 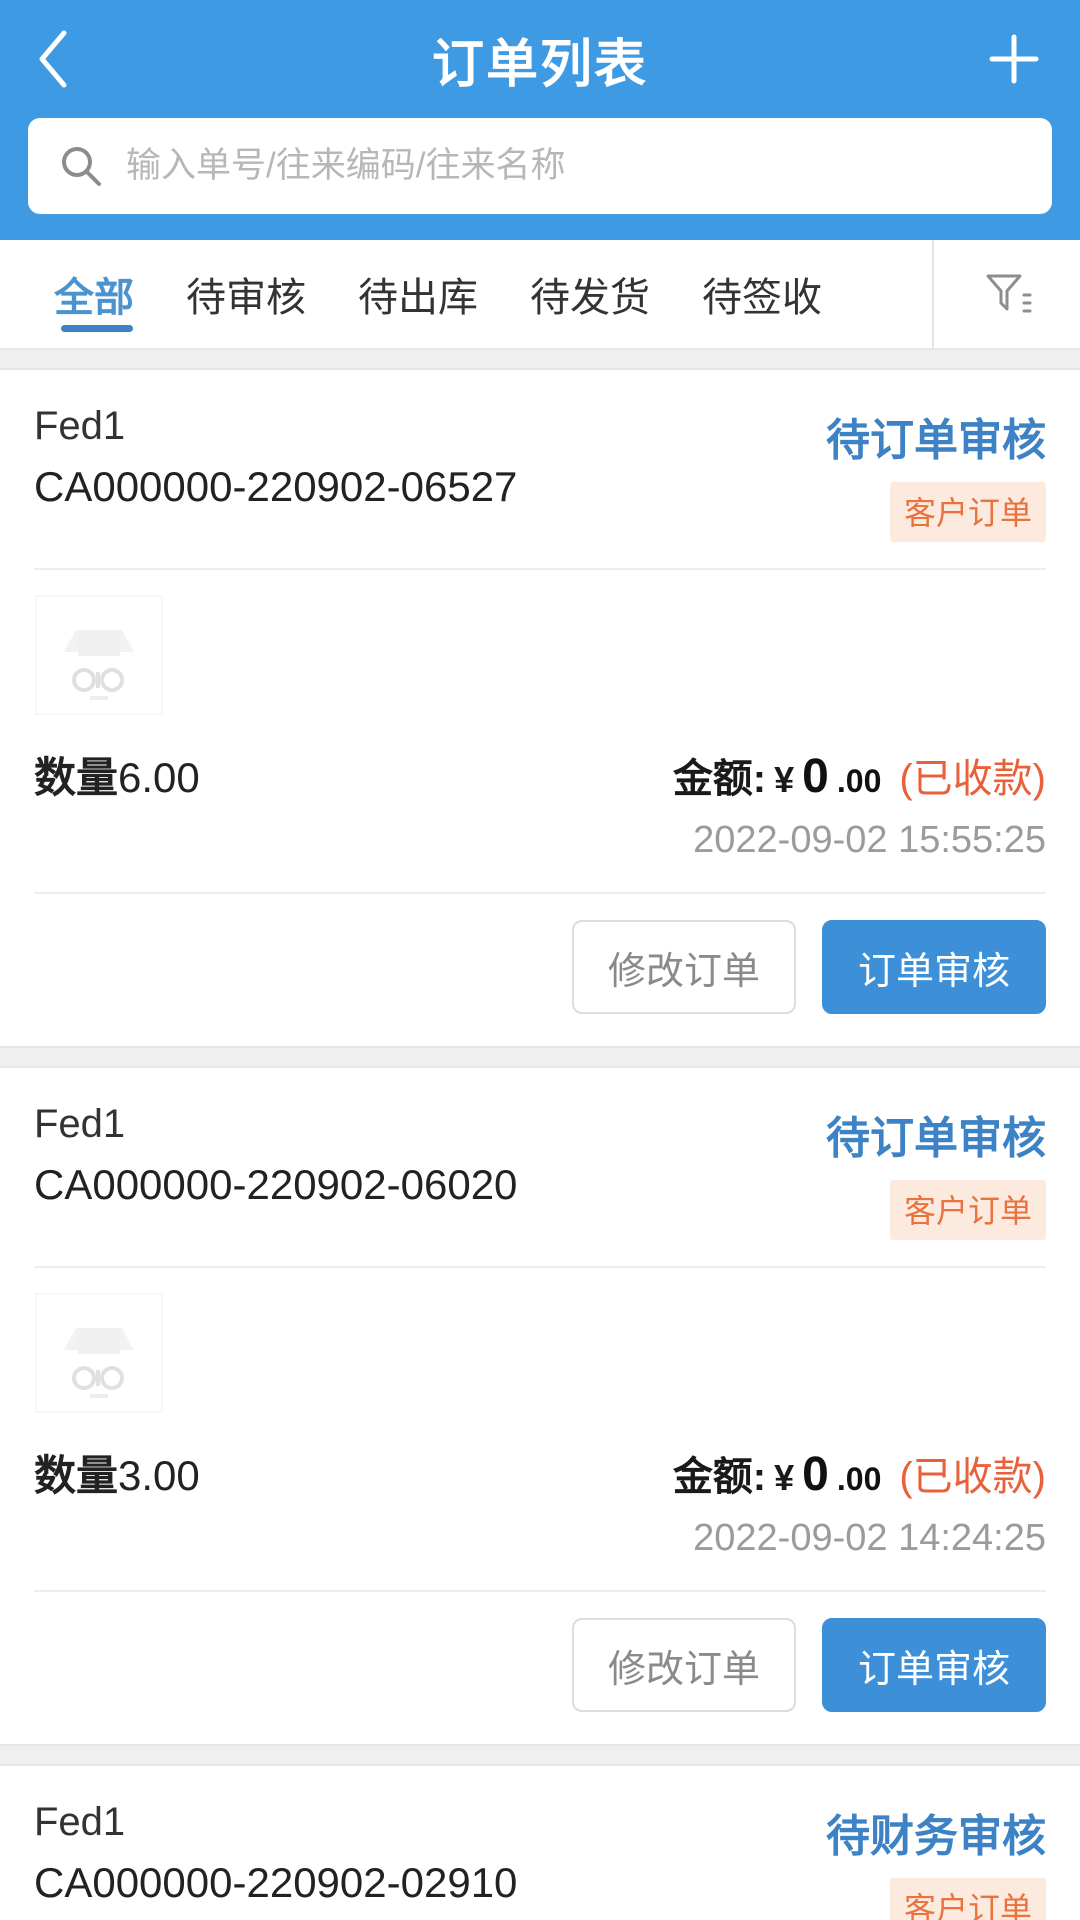 What do you see at coordinates (540, 1154) in the screenshot?
I see `order-card-header: Fed1 CA000000-220902-06020 待订单审核 客户订单` at bounding box center [540, 1154].